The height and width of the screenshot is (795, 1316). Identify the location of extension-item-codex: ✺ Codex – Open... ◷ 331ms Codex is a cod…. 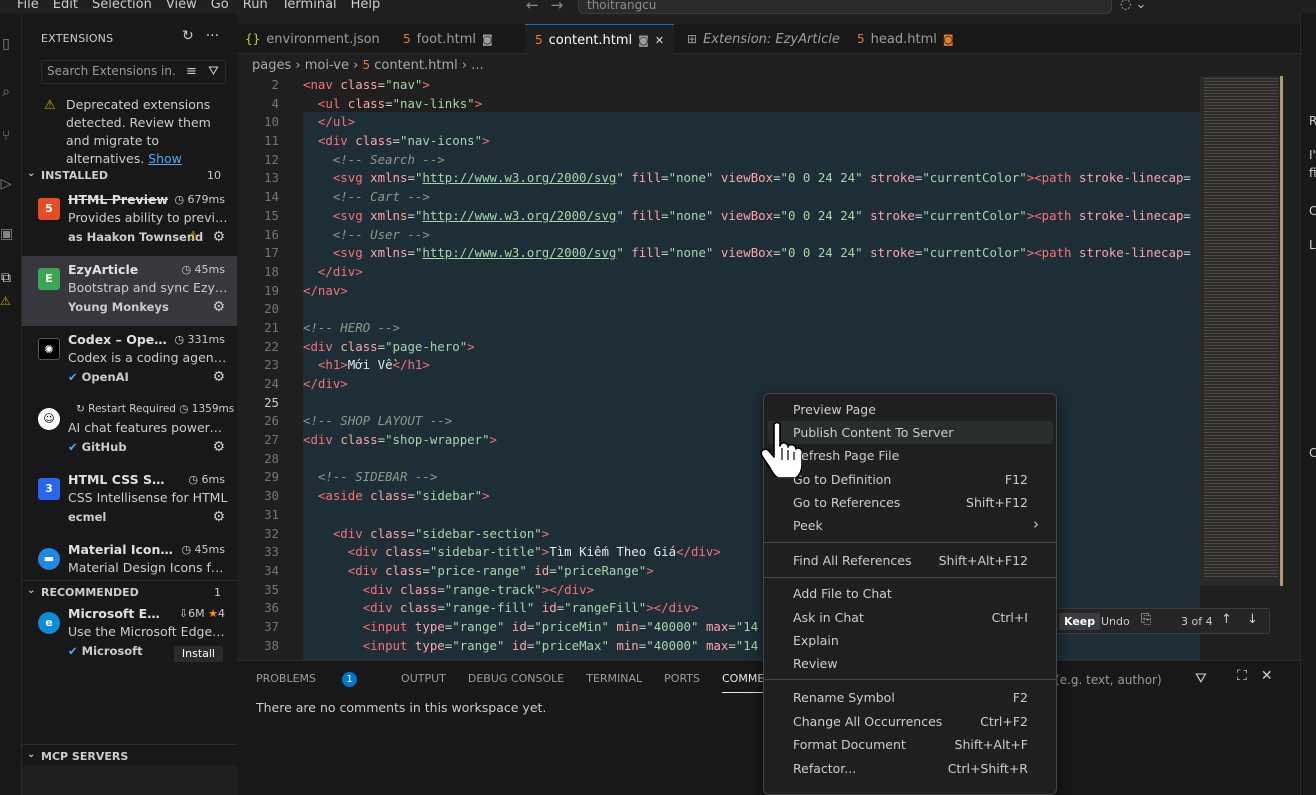
(129, 361).